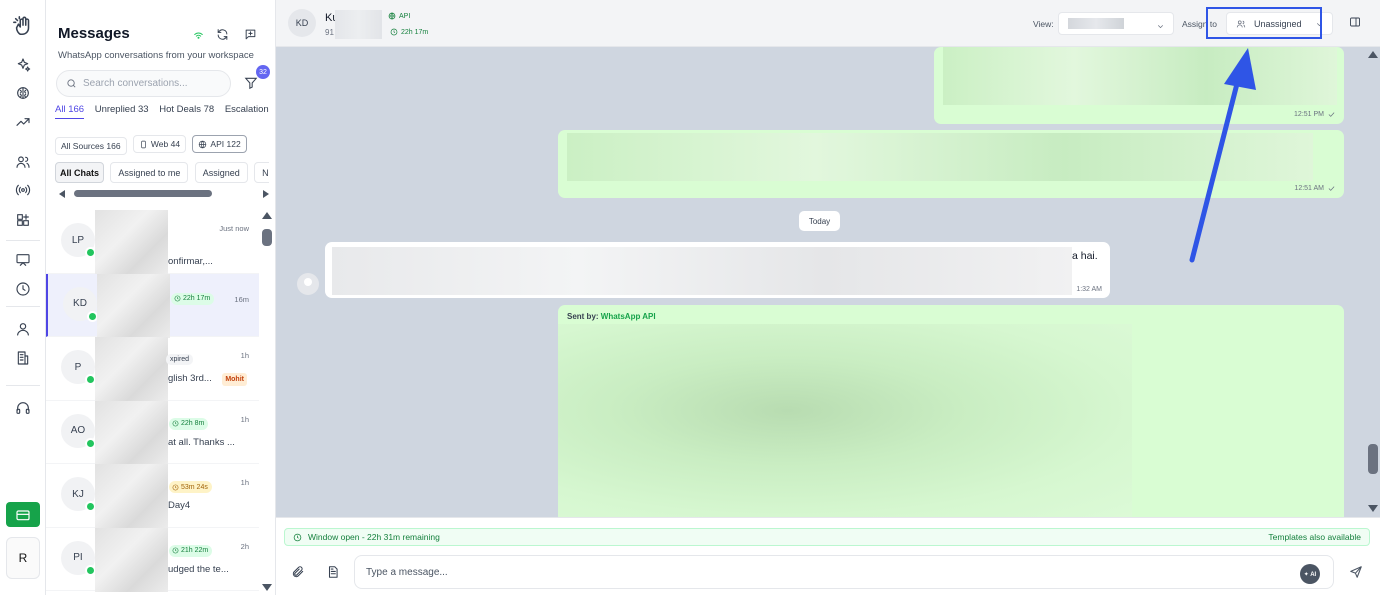 The height and width of the screenshot is (595, 1380). I want to click on person-icon, so click(23, 329).